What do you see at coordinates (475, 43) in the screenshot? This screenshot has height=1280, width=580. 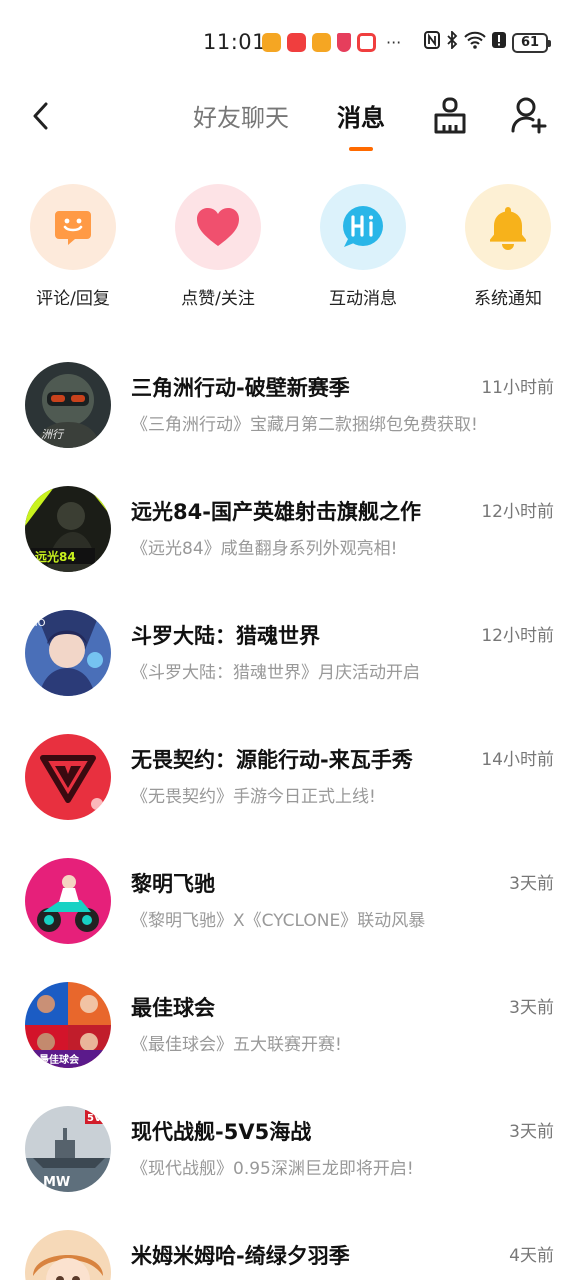 I see `wifi-icon` at bounding box center [475, 43].